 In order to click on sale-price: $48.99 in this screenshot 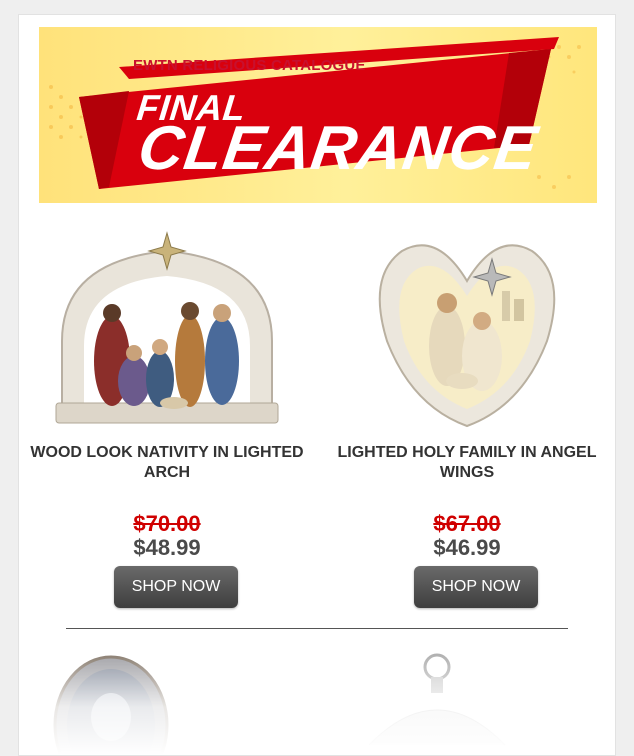, I will do `click(167, 547)`.